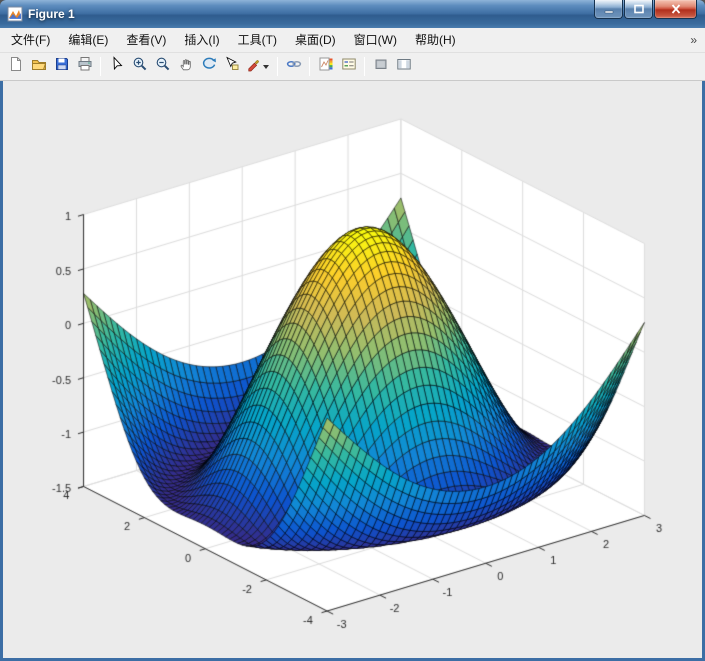  I want to click on menu-item-edit: 编辑(E), so click(88, 40).